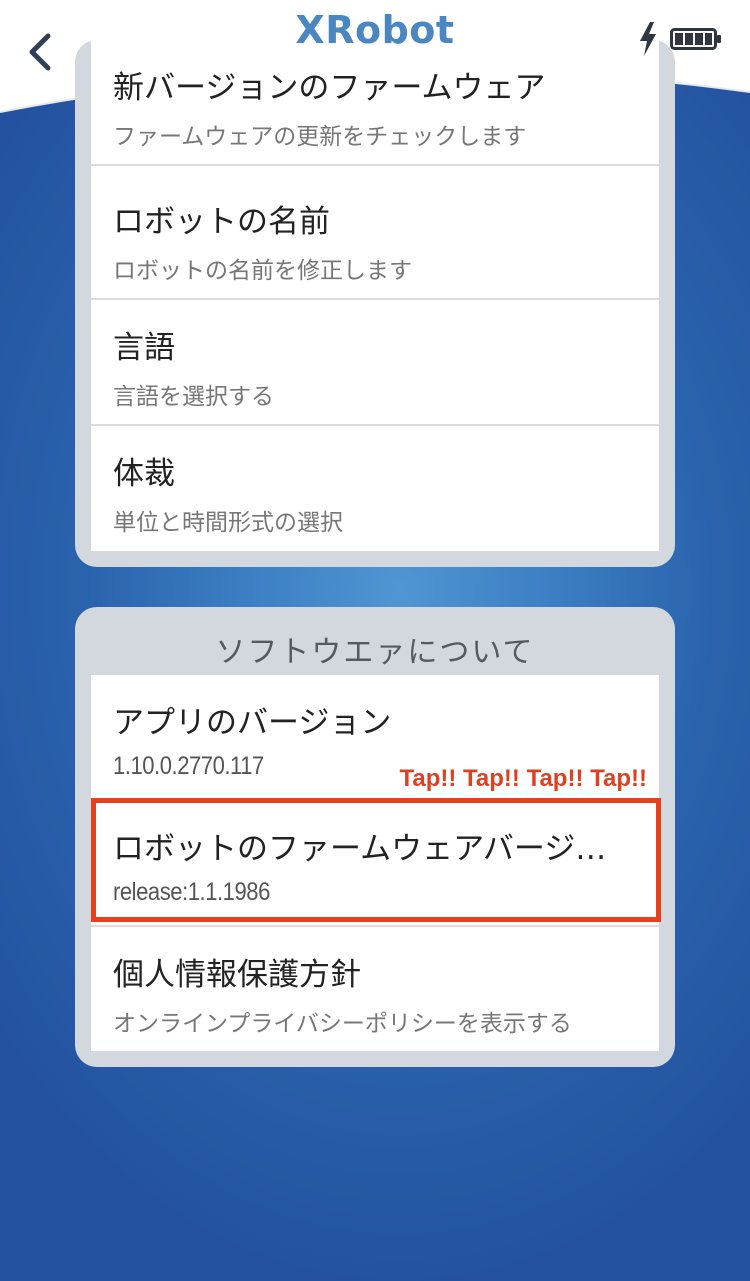 Image resolution: width=750 pixels, height=1281 pixels. Describe the element at coordinates (375, 849) in the screenshot. I see `list-item-title: ロボットのファームウェアバージョン` at that location.